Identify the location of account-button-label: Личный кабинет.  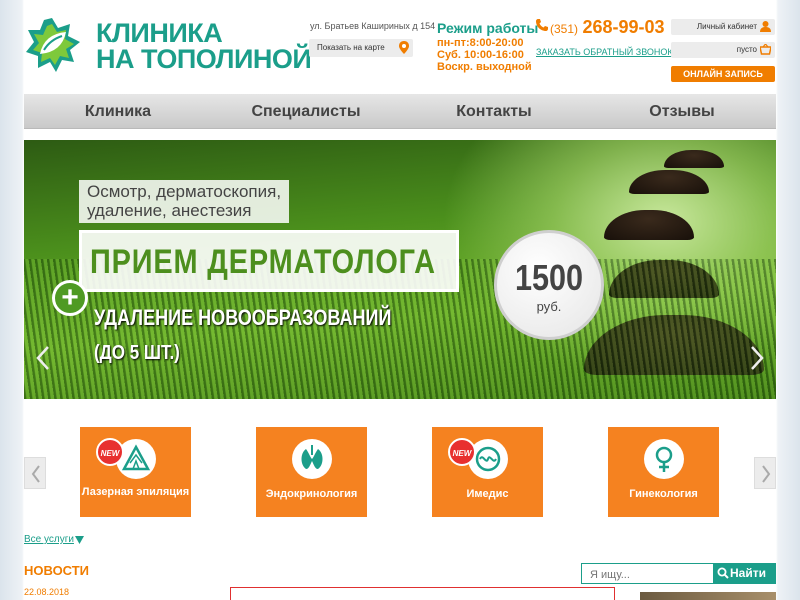
(726, 26).